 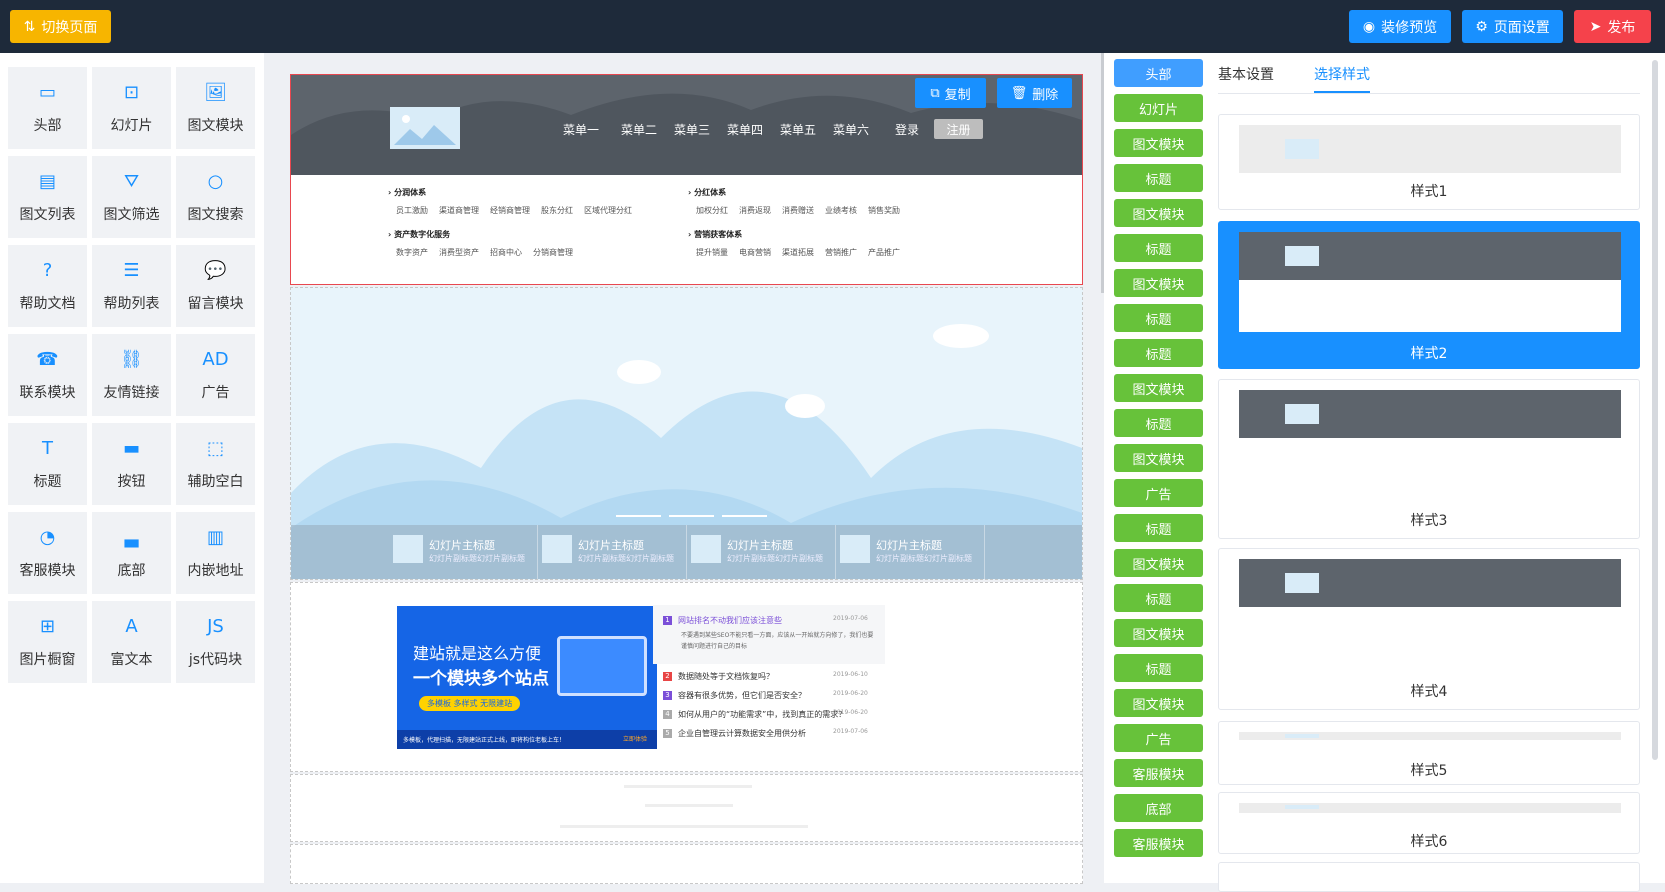 What do you see at coordinates (47, 197) in the screenshot?
I see `module-image-list: ▤ 图文列表` at bounding box center [47, 197].